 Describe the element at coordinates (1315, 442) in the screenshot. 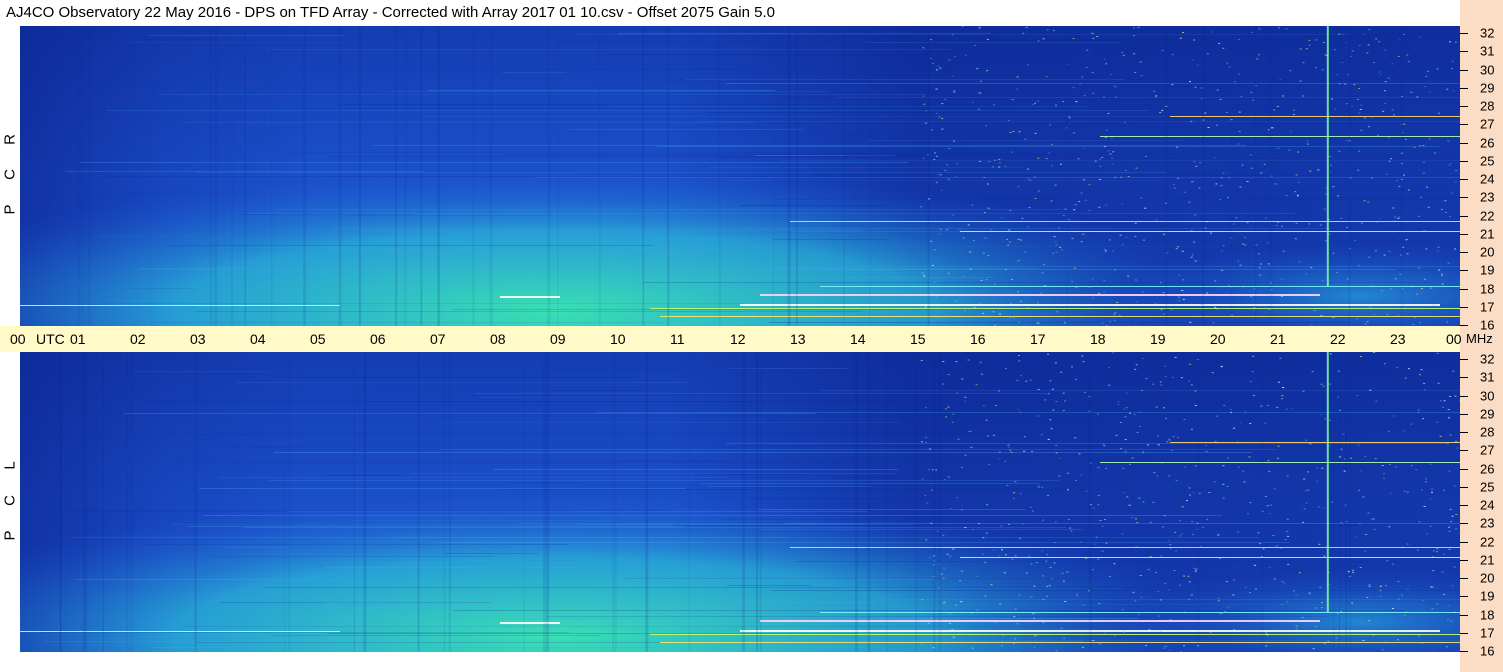

I see `strong-signal-band` at that location.